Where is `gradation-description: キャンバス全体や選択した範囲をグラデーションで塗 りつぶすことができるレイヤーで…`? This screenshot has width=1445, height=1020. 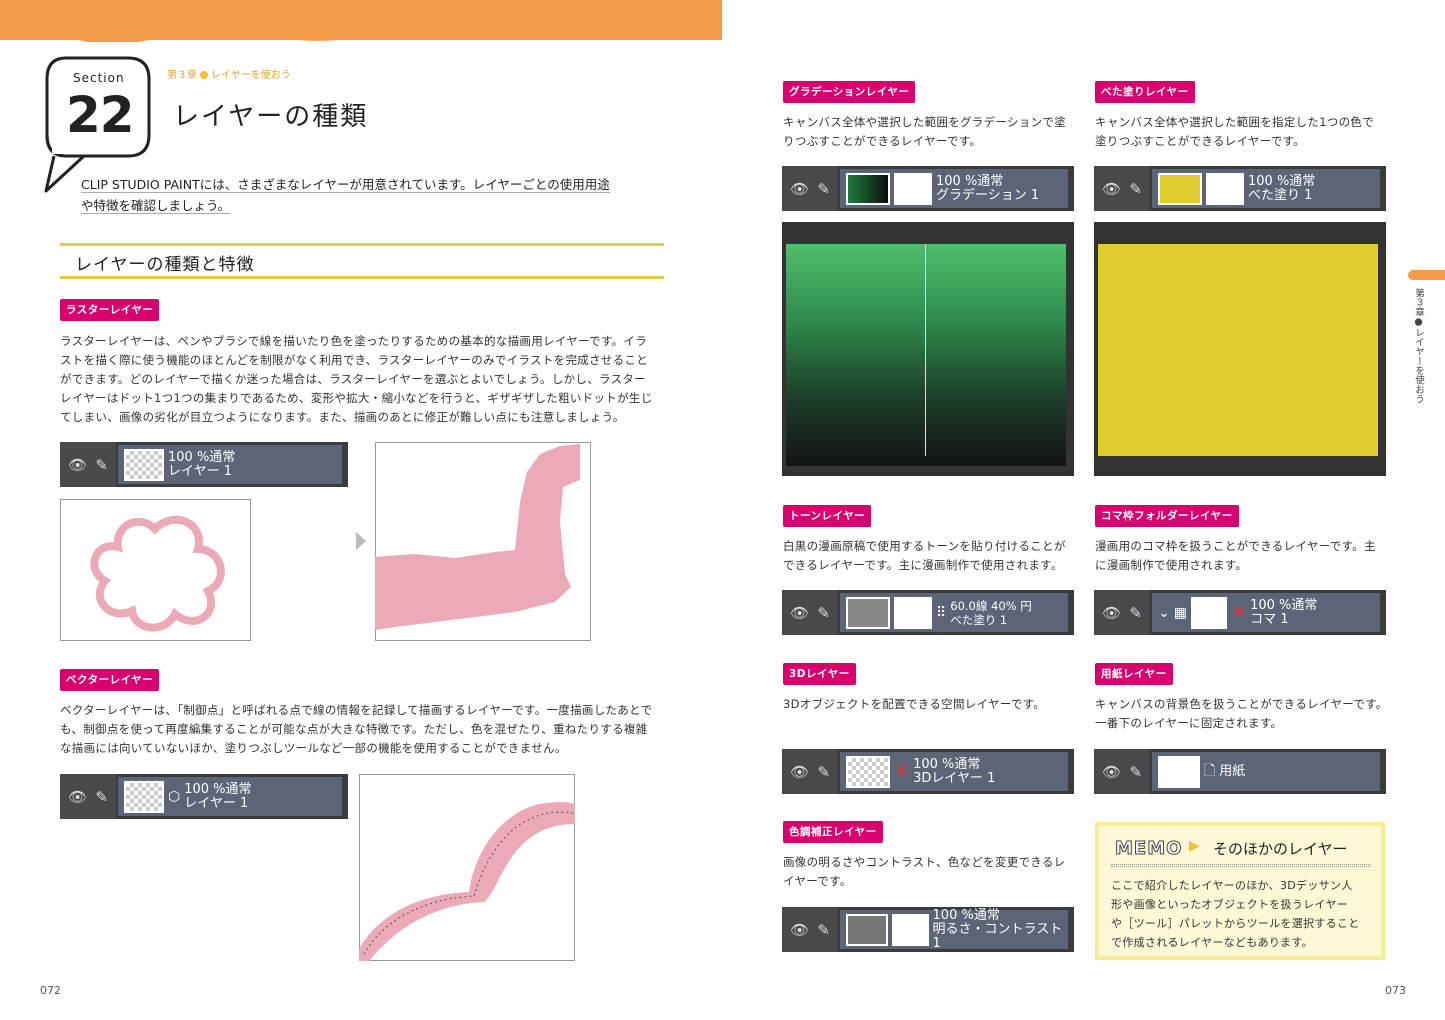 gradation-description: キャンバス全体や選択した範囲をグラデーションで塗 りつぶすことができるレイヤーで… is located at coordinates (930, 132).